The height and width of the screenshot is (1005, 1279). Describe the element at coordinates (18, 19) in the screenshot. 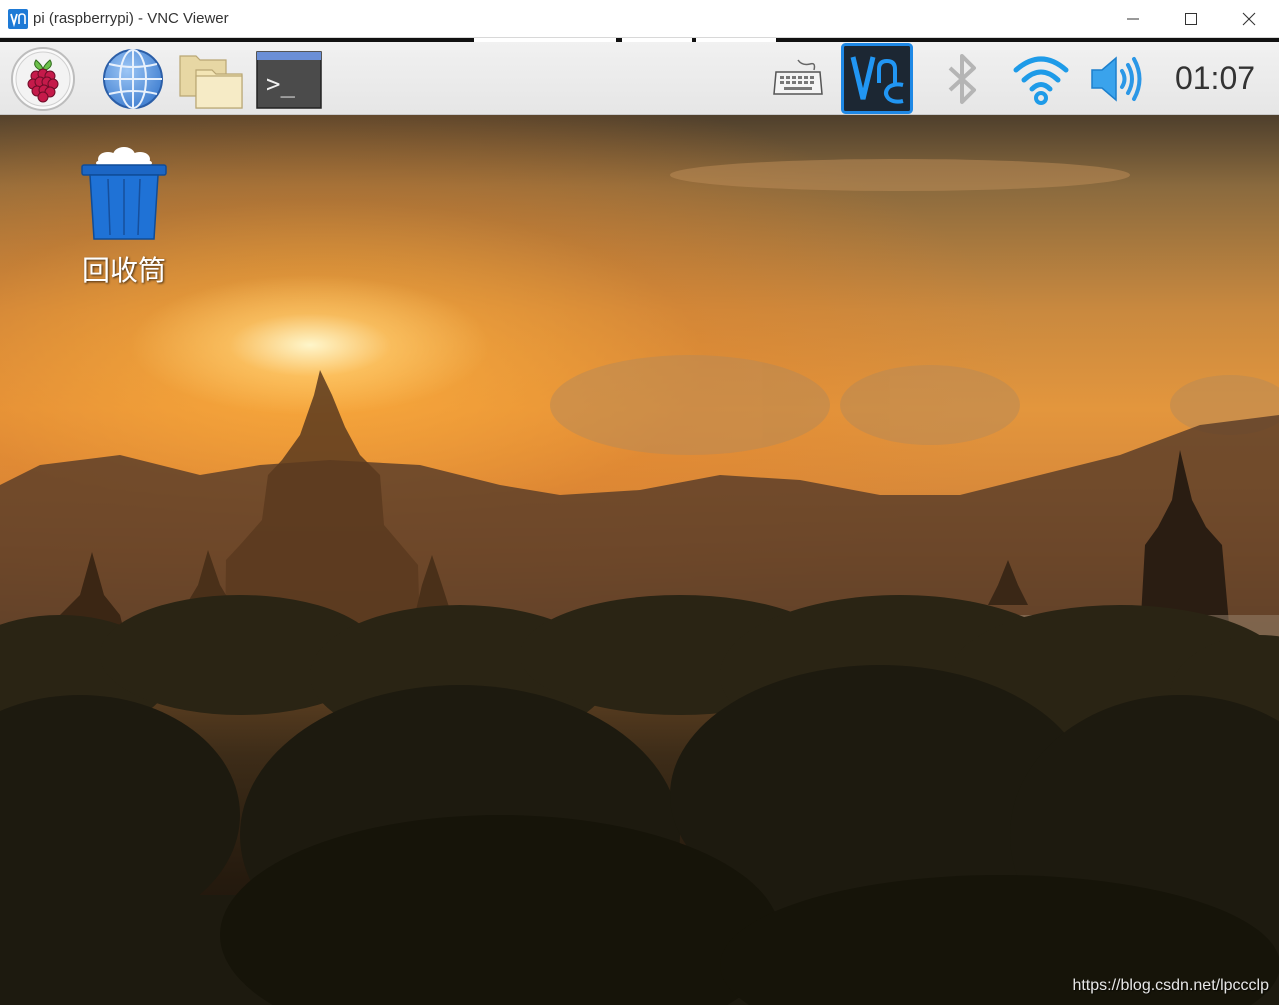

I see `vnc-viewer-icon` at that location.